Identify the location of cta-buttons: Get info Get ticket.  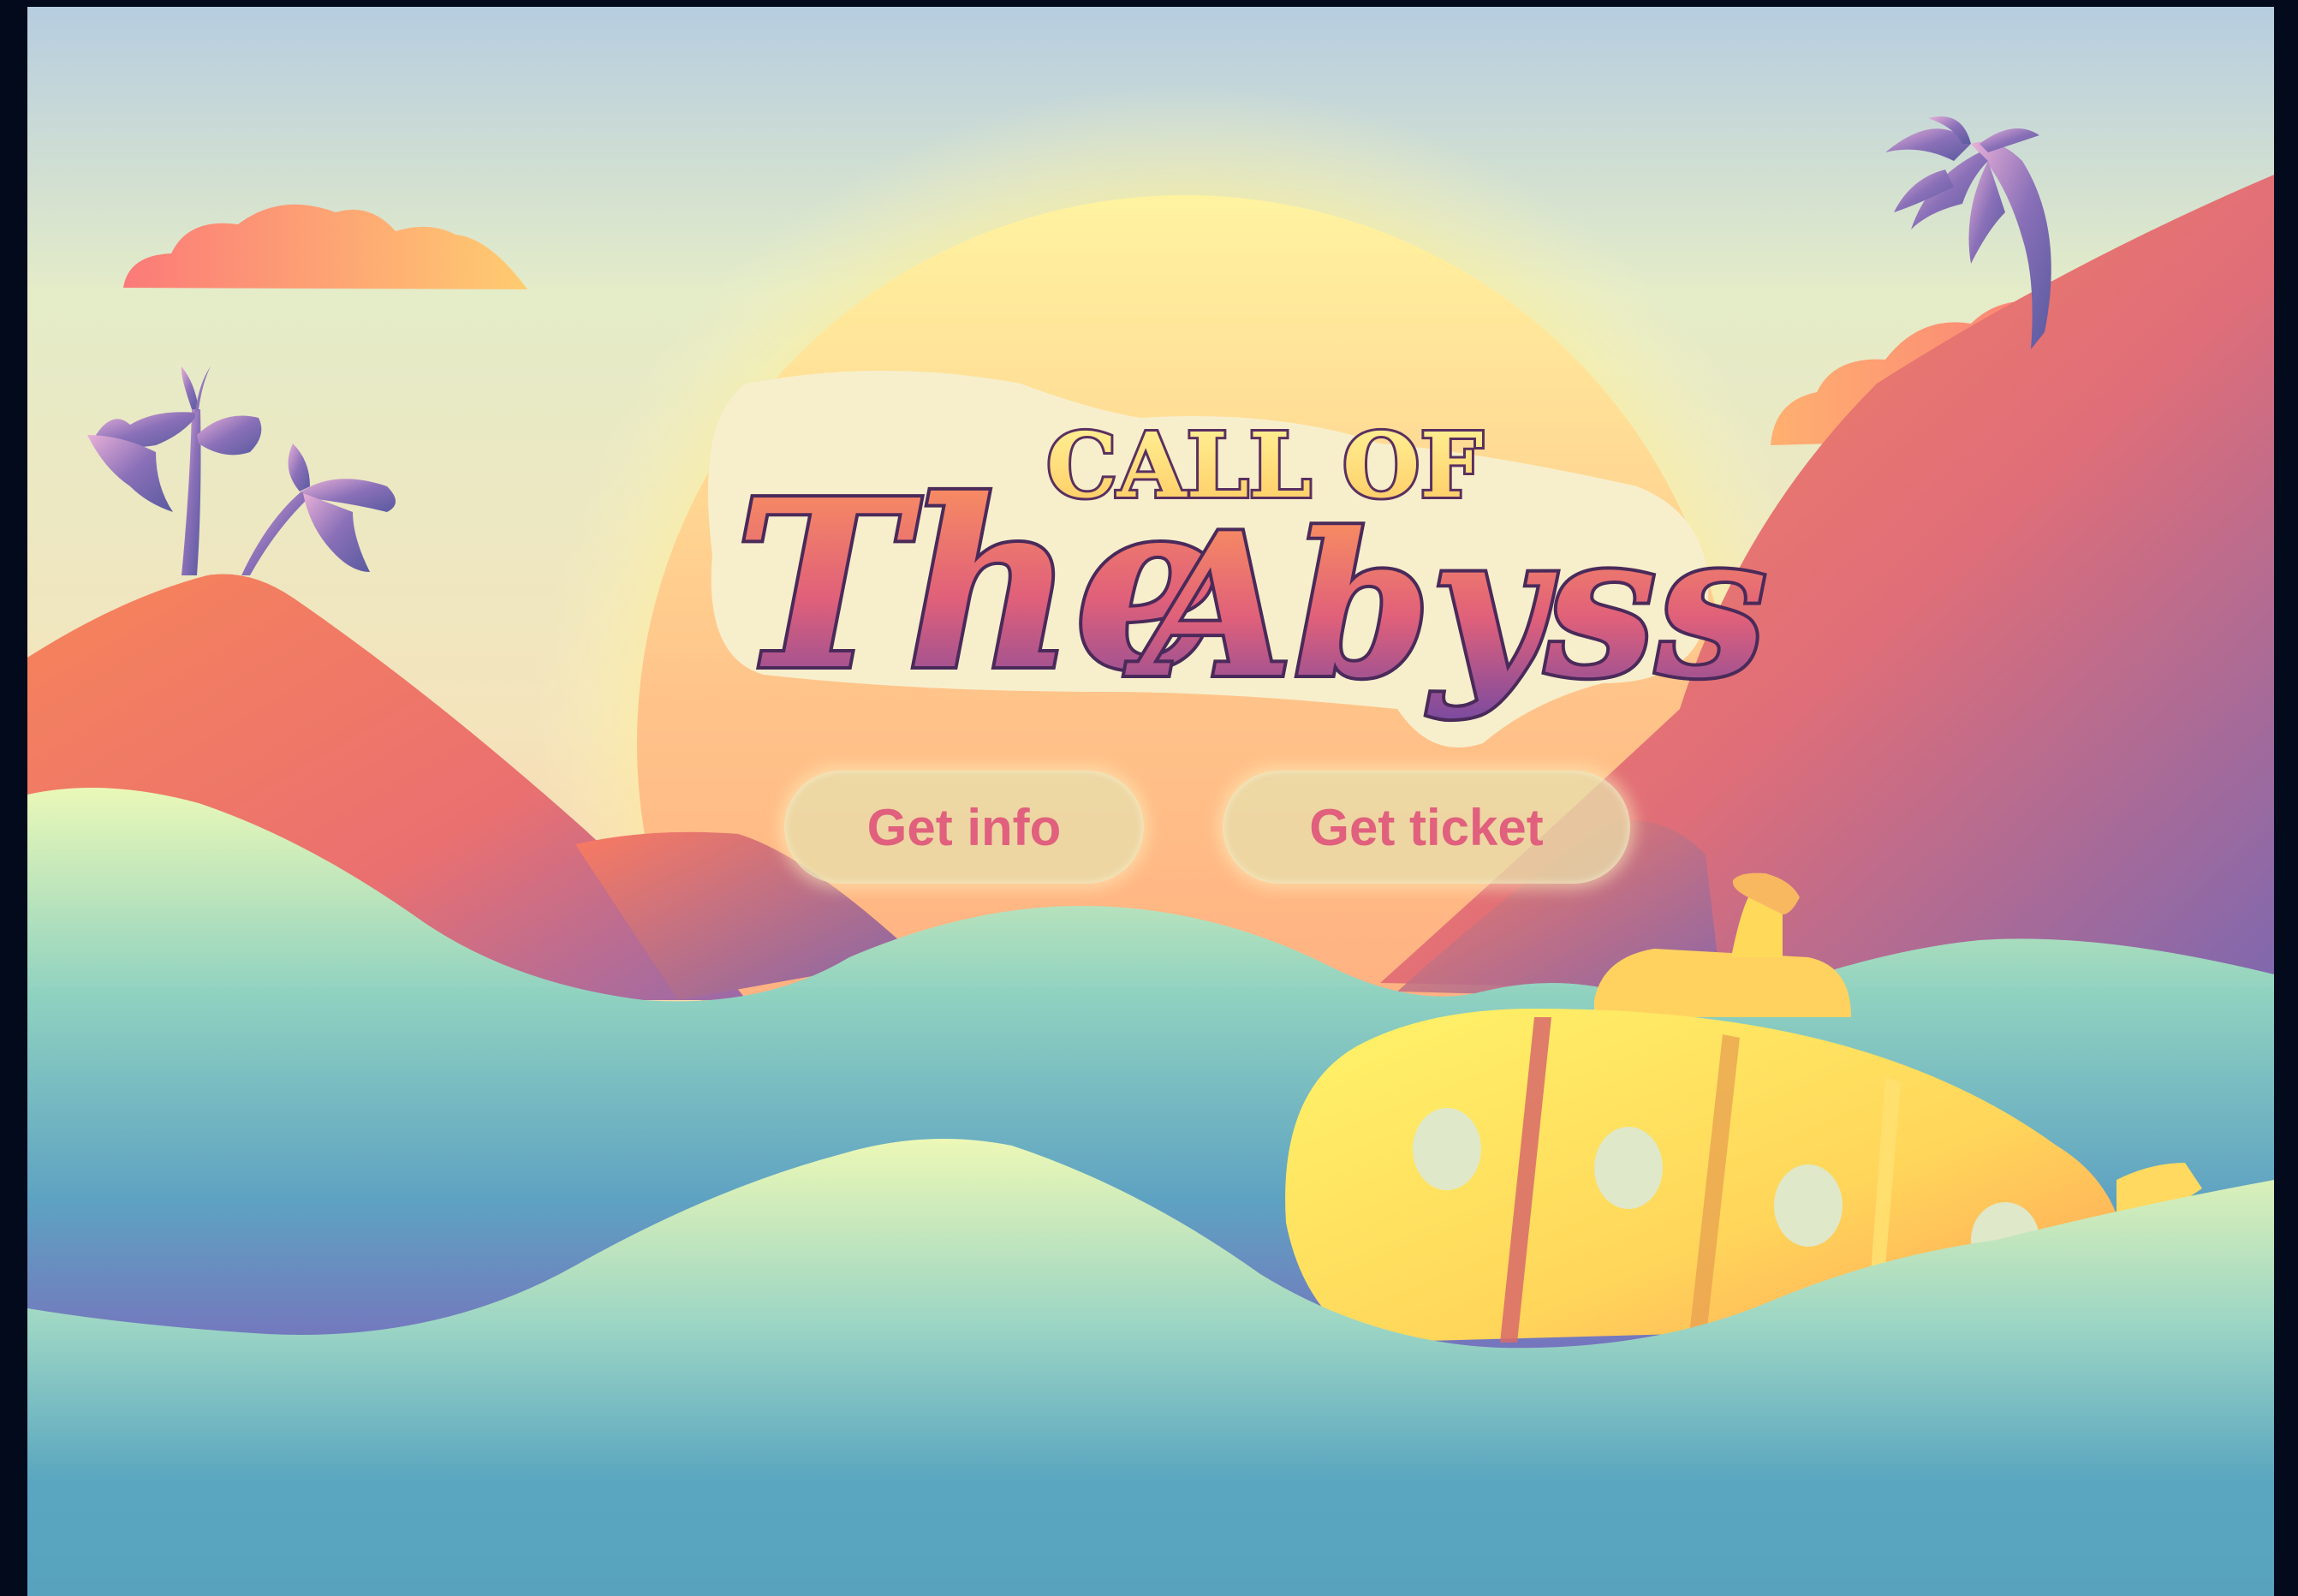
(1150, 830).